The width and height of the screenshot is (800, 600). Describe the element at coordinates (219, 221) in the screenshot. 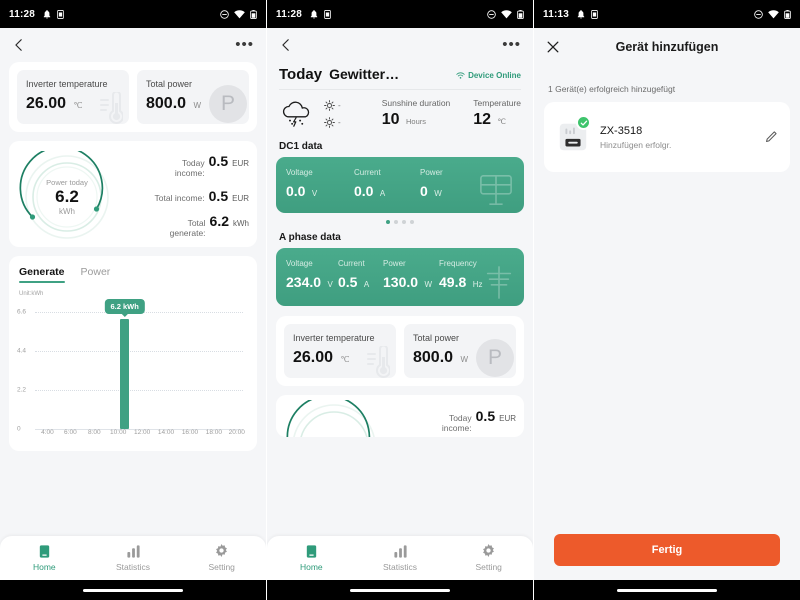

I see `income-value: 6.2` at that location.